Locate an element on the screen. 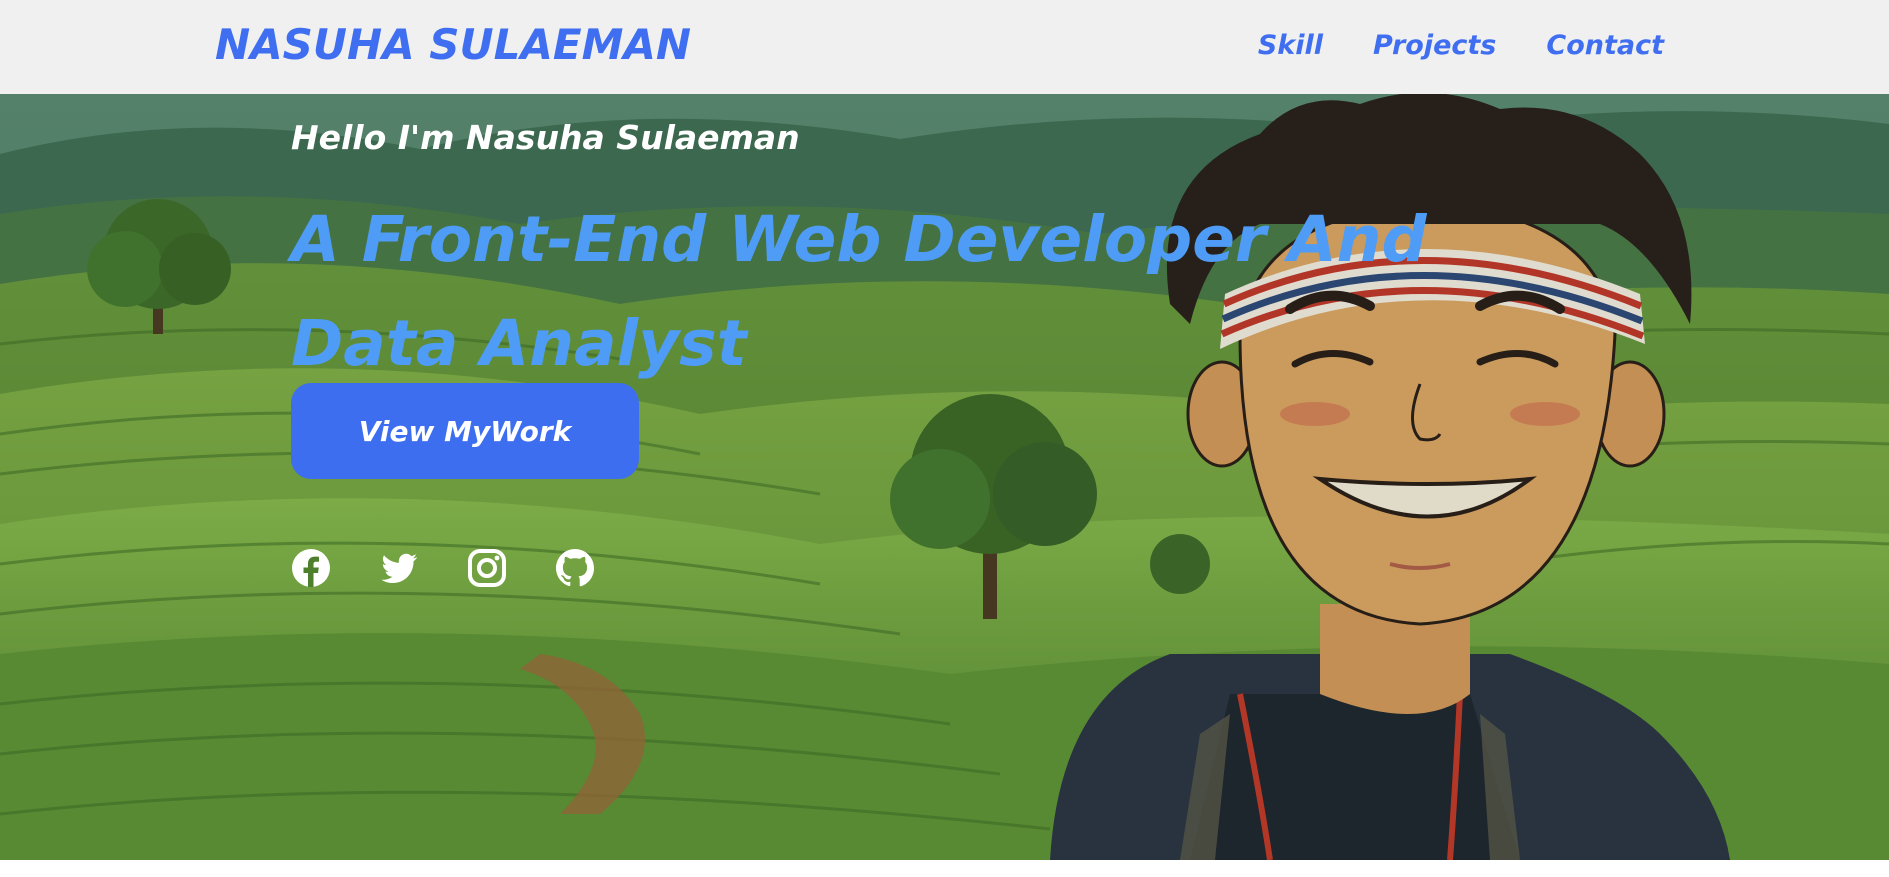 This screenshot has width=1889, height=877. facebook-link is located at coordinates (311, 568).